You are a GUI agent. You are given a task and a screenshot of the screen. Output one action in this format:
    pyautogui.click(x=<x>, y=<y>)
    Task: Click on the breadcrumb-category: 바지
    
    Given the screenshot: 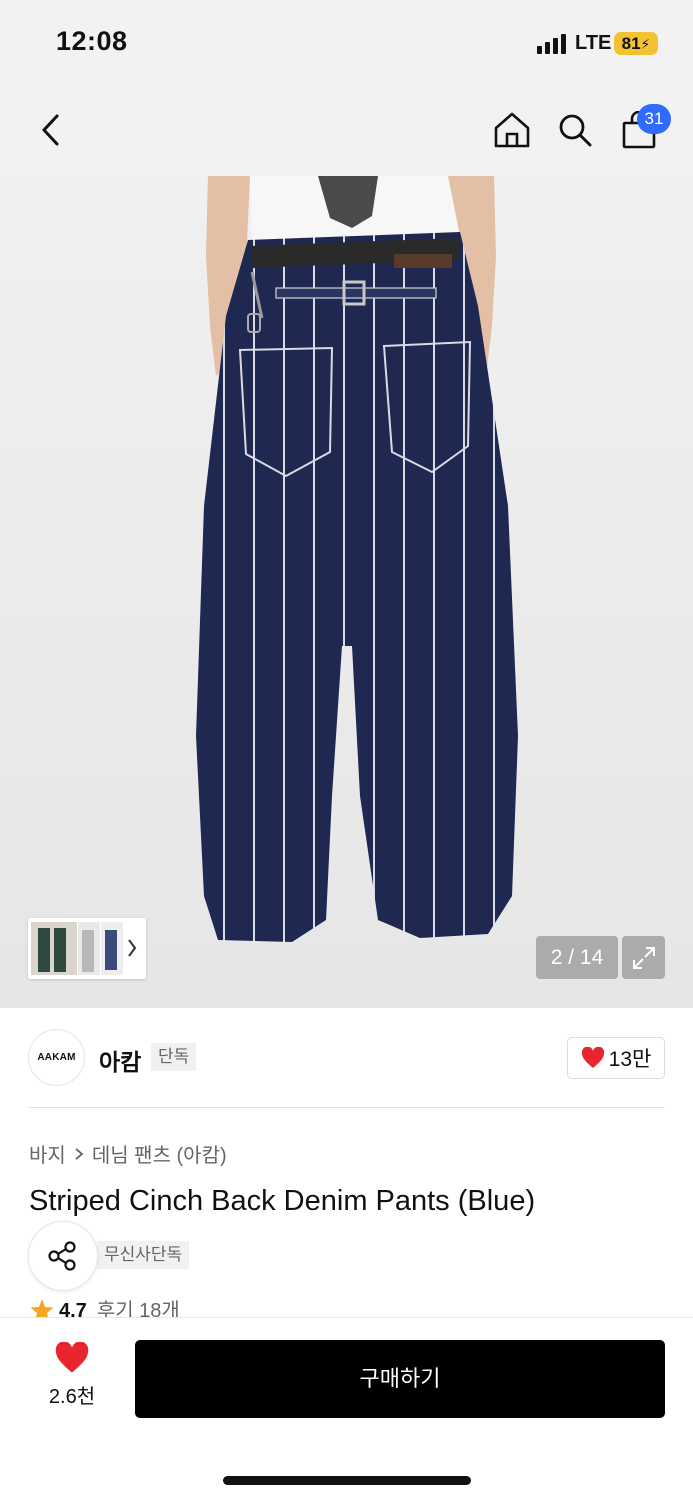 What is the action you would take?
    pyautogui.click(x=47, y=1153)
    